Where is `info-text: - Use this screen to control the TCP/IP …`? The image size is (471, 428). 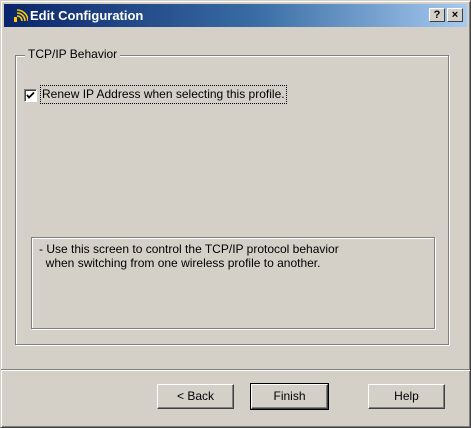
info-text: - Use this screen to control the TCP/IP … is located at coordinates (189, 256).